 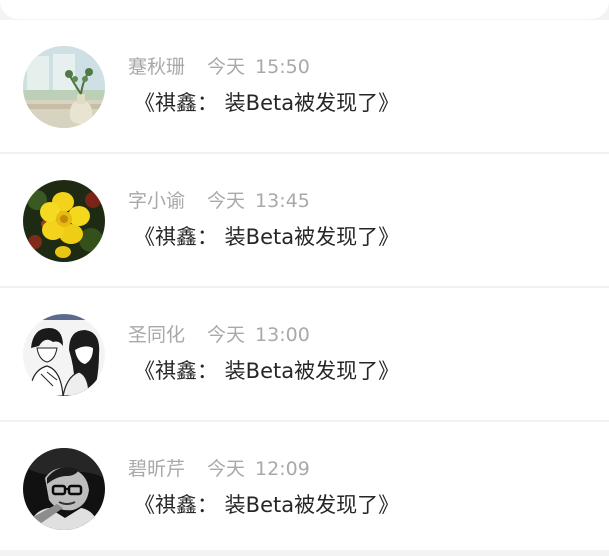 What do you see at coordinates (282, 469) in the screenshot?
I see `comment-time: 12:09` at bounding box center [282, 469].